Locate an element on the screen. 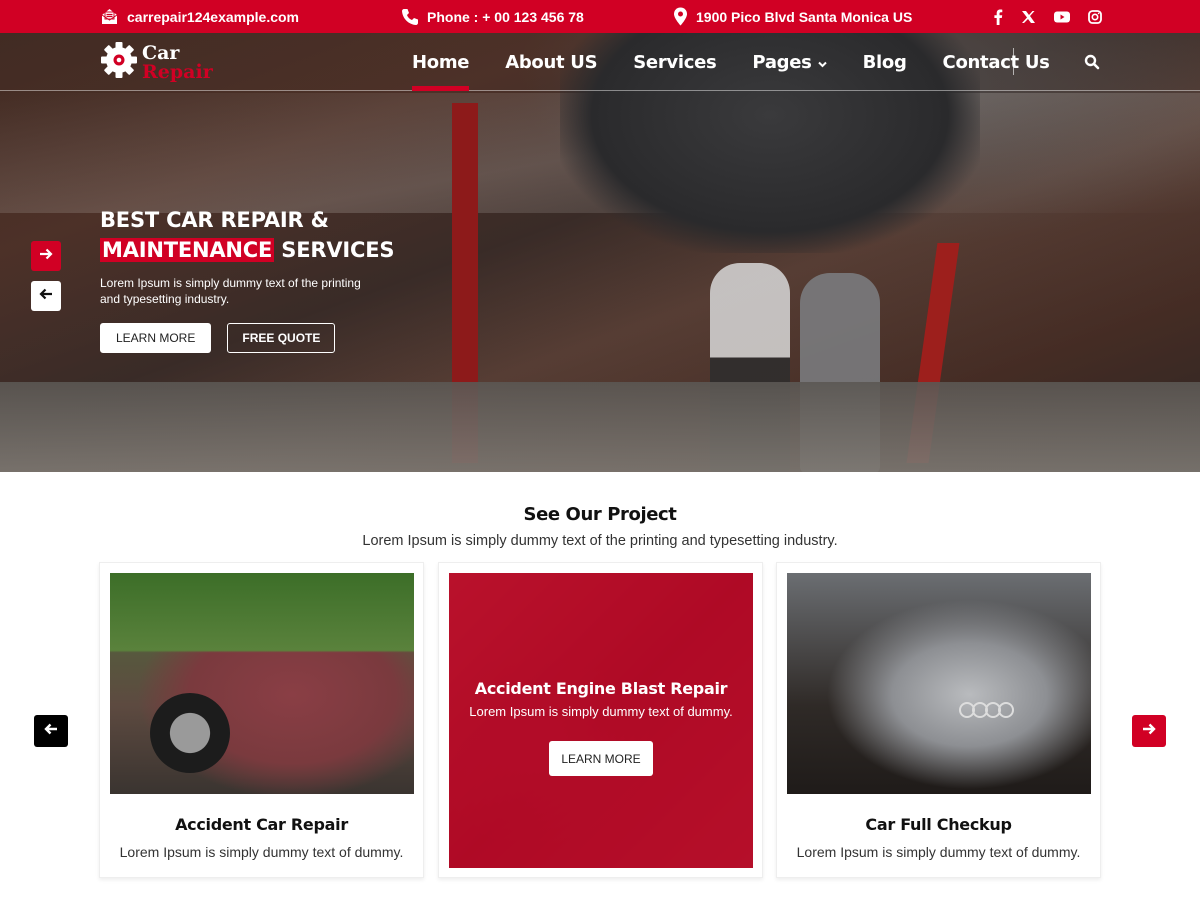  nav-pages: Pages is located at coordinates (789, 62).